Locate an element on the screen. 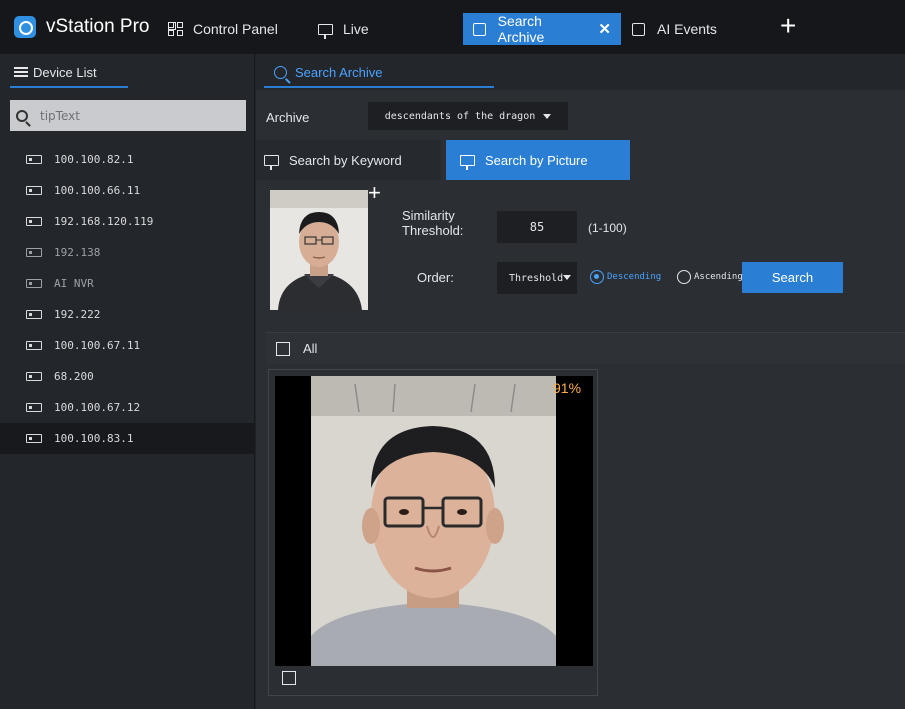 Image resolution: width=905 pixels, height=709 pixels. archive-dropdown: descendants of the dragon is located at coordinates (468, 116).